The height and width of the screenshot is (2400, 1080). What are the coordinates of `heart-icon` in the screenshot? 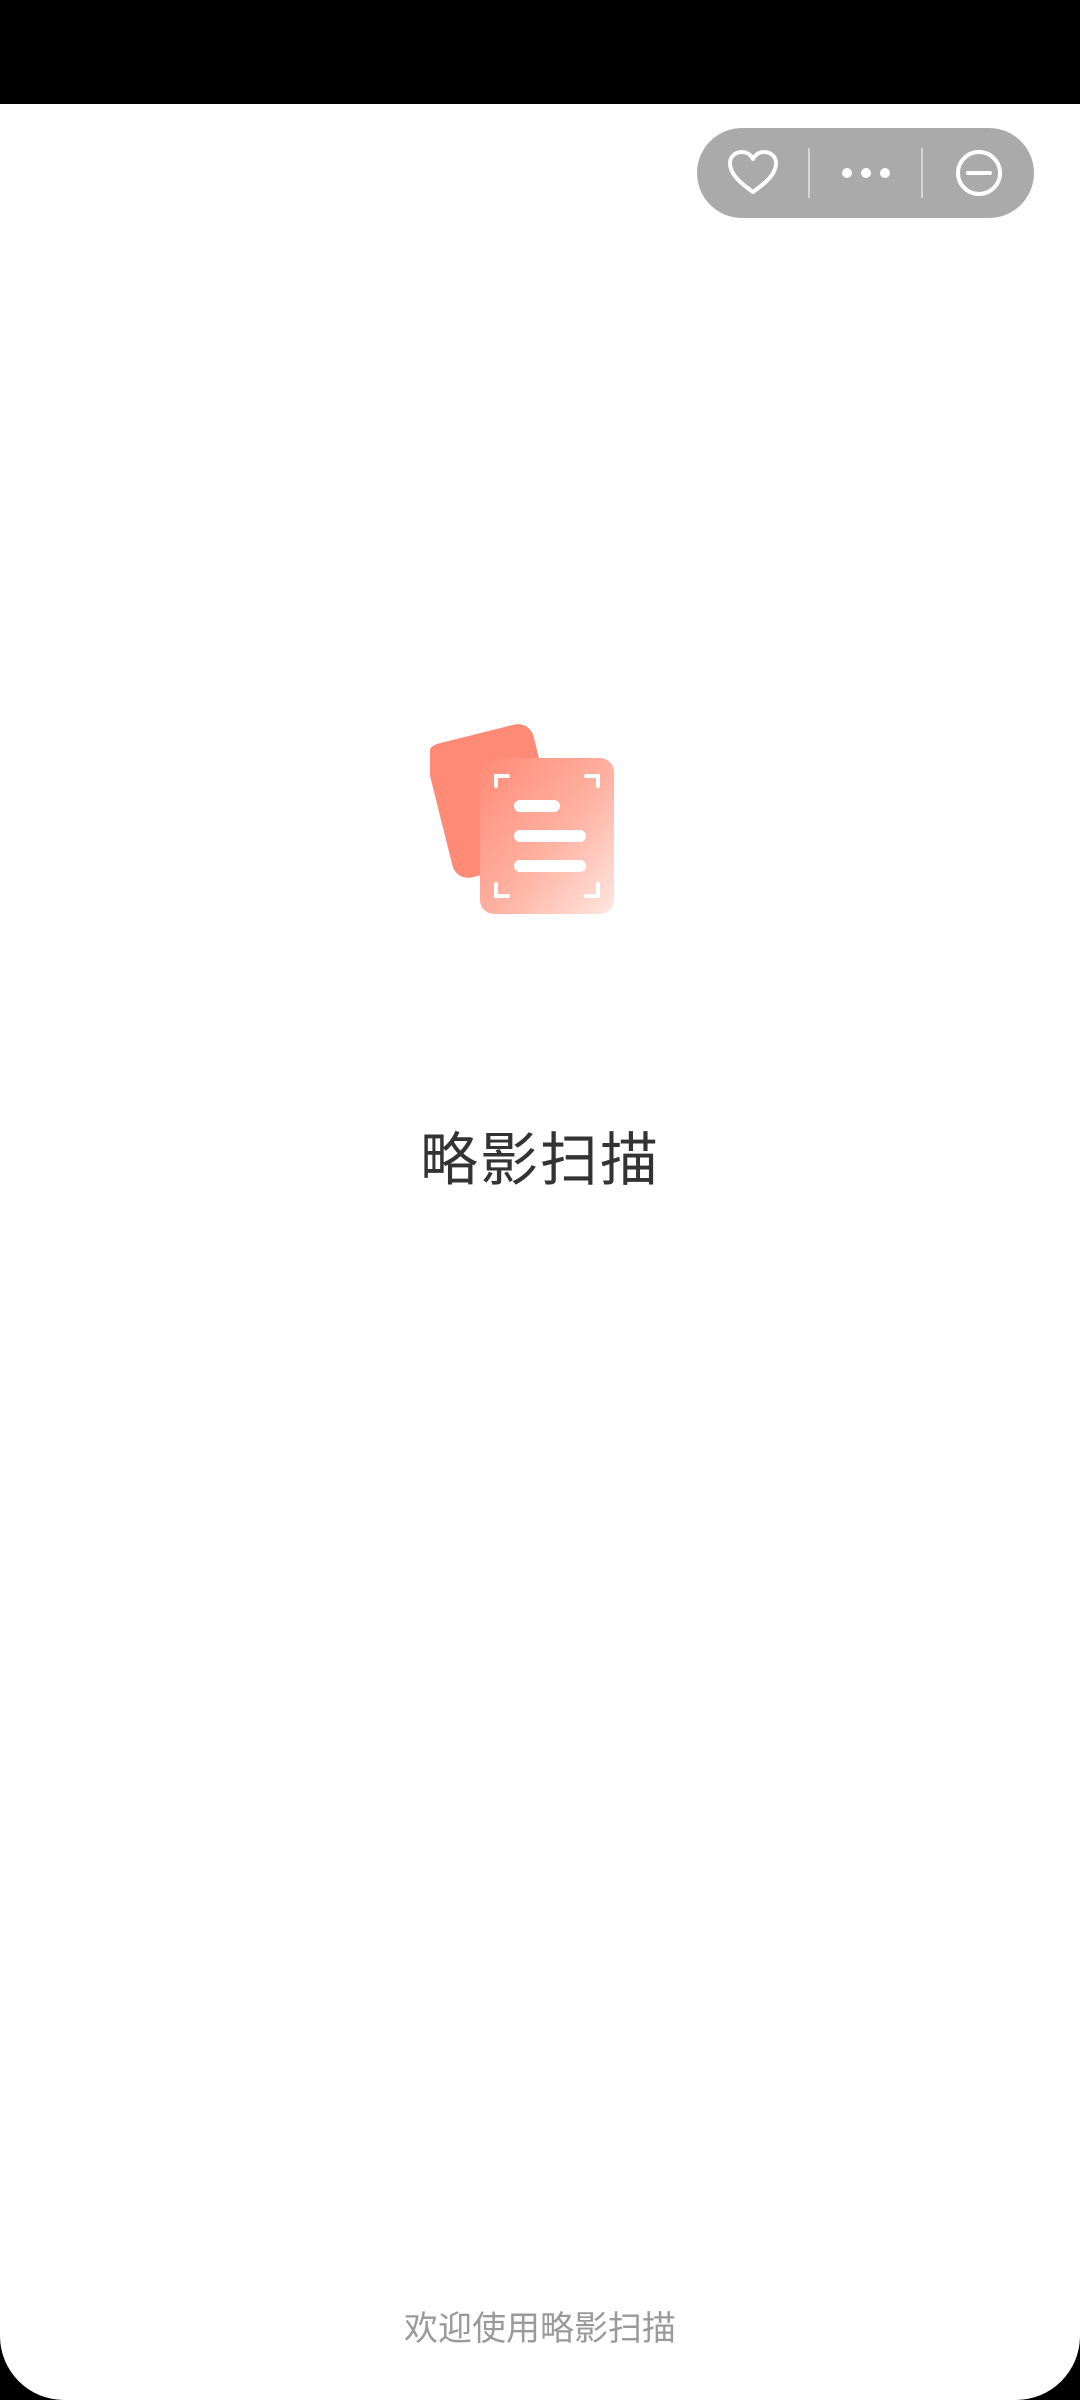 It's located at (752, 172).